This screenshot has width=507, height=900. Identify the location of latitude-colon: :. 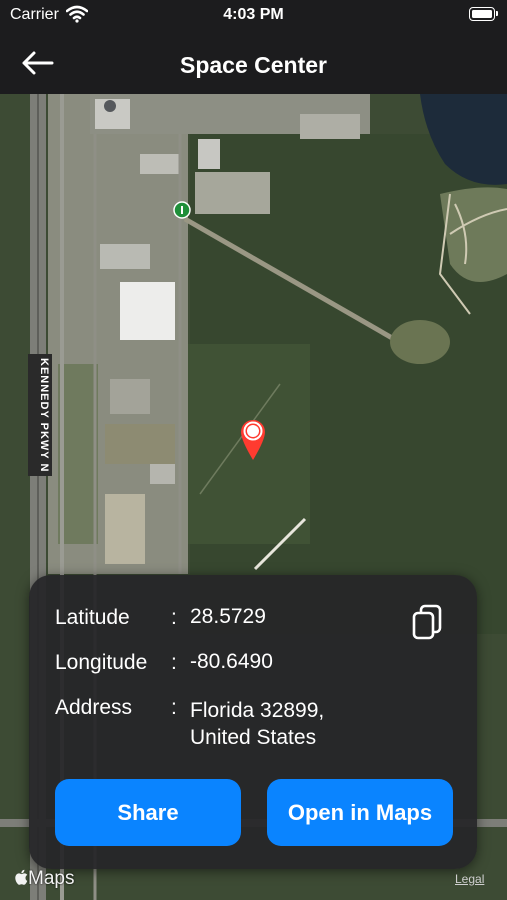
(174, 617).